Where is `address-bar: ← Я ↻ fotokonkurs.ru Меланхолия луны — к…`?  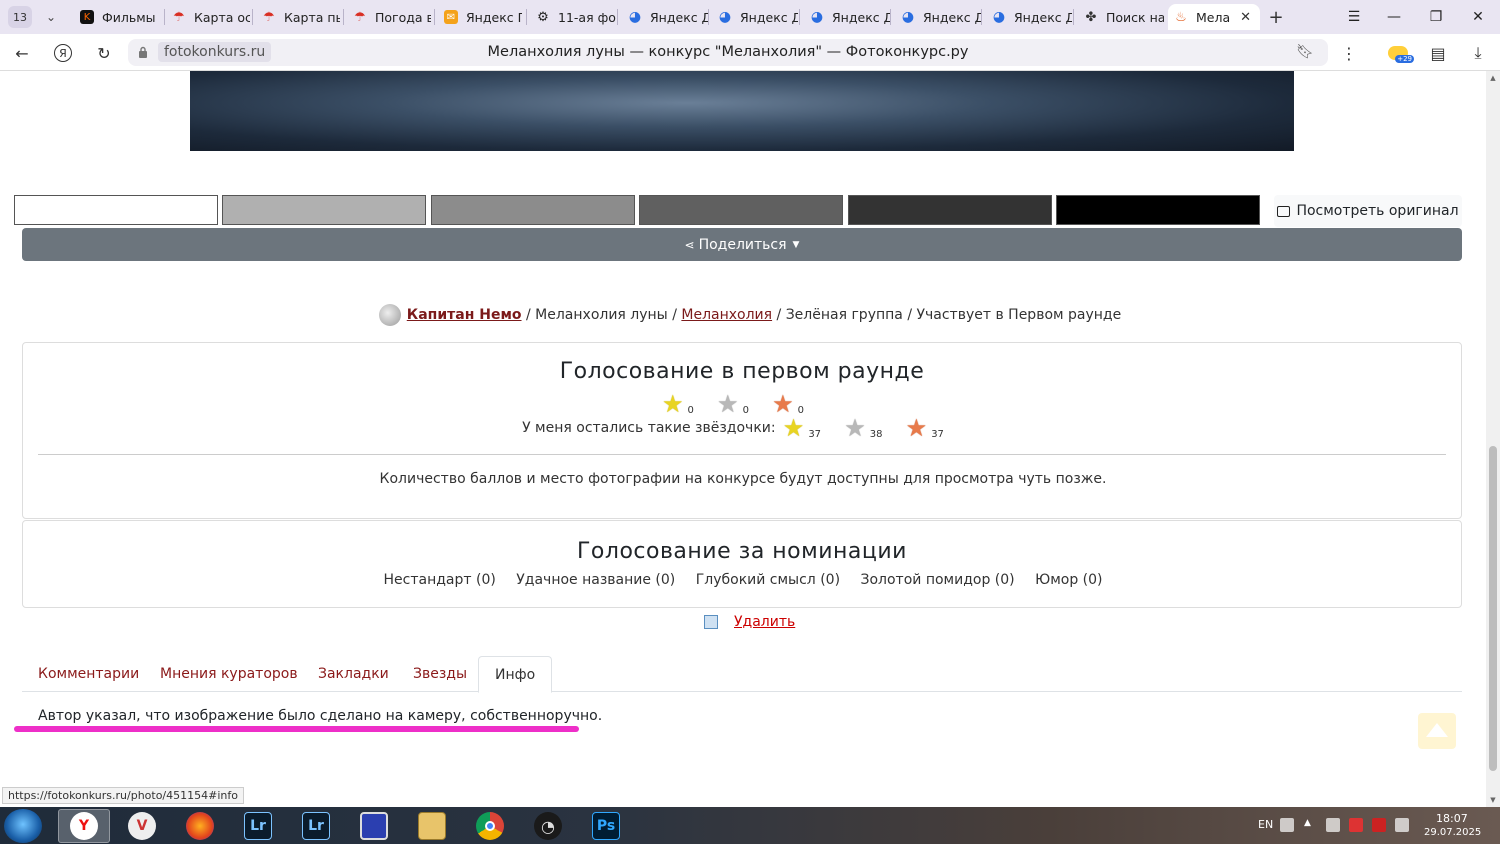
address-bar: ← Я ↻ fotokonkurs.ru Меланхолия луны — к… is located at coordinates (750, 52).